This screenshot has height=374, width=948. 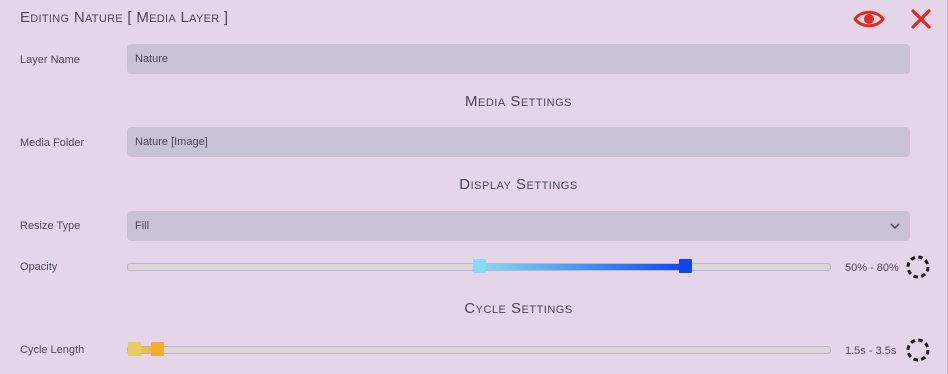 What do you see at coordinates (518, 142) in the screenshot?
I see `media-folder-input: Nature [Image]` at bounding box center [518, 142].